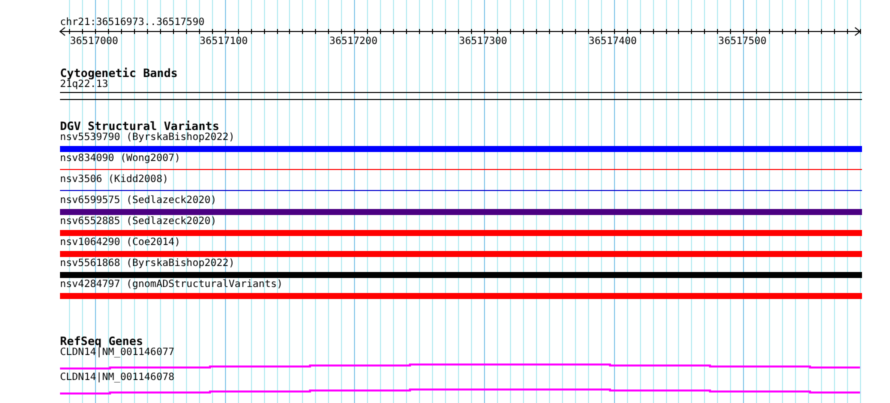 Image resolution: width=890 pixels, height=403 pixels. I want to click on feature-label: 21q22.13, so click(84, 85).